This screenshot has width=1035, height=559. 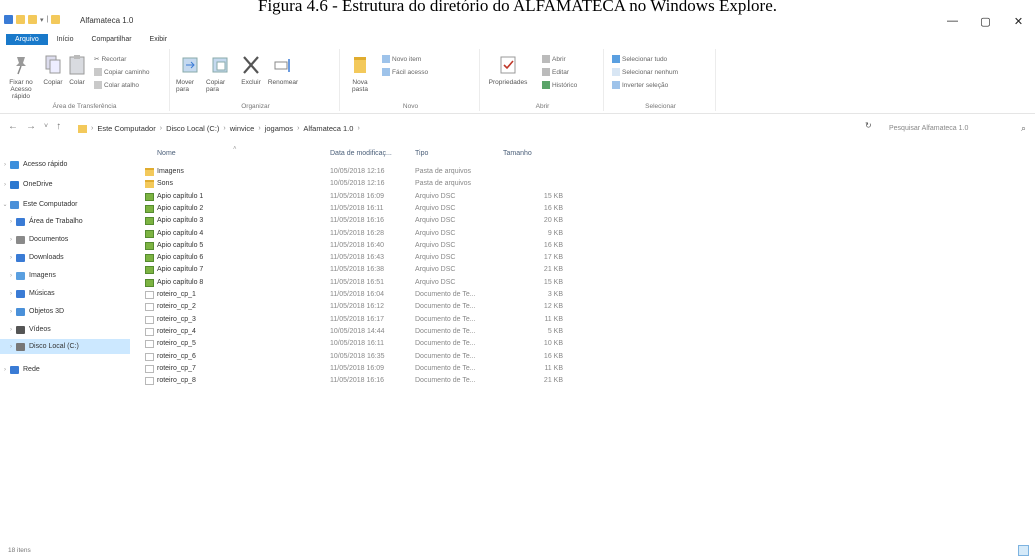 I want to click on file-name: Apio capítulo 5, so click(x=180, y=245).